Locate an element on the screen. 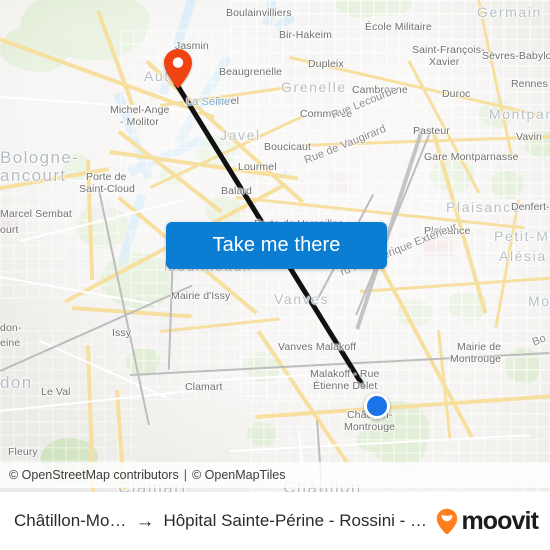 The height and width of the screenshot is (550, 550). origin-dot-marker is located at coordinates (377, 406).